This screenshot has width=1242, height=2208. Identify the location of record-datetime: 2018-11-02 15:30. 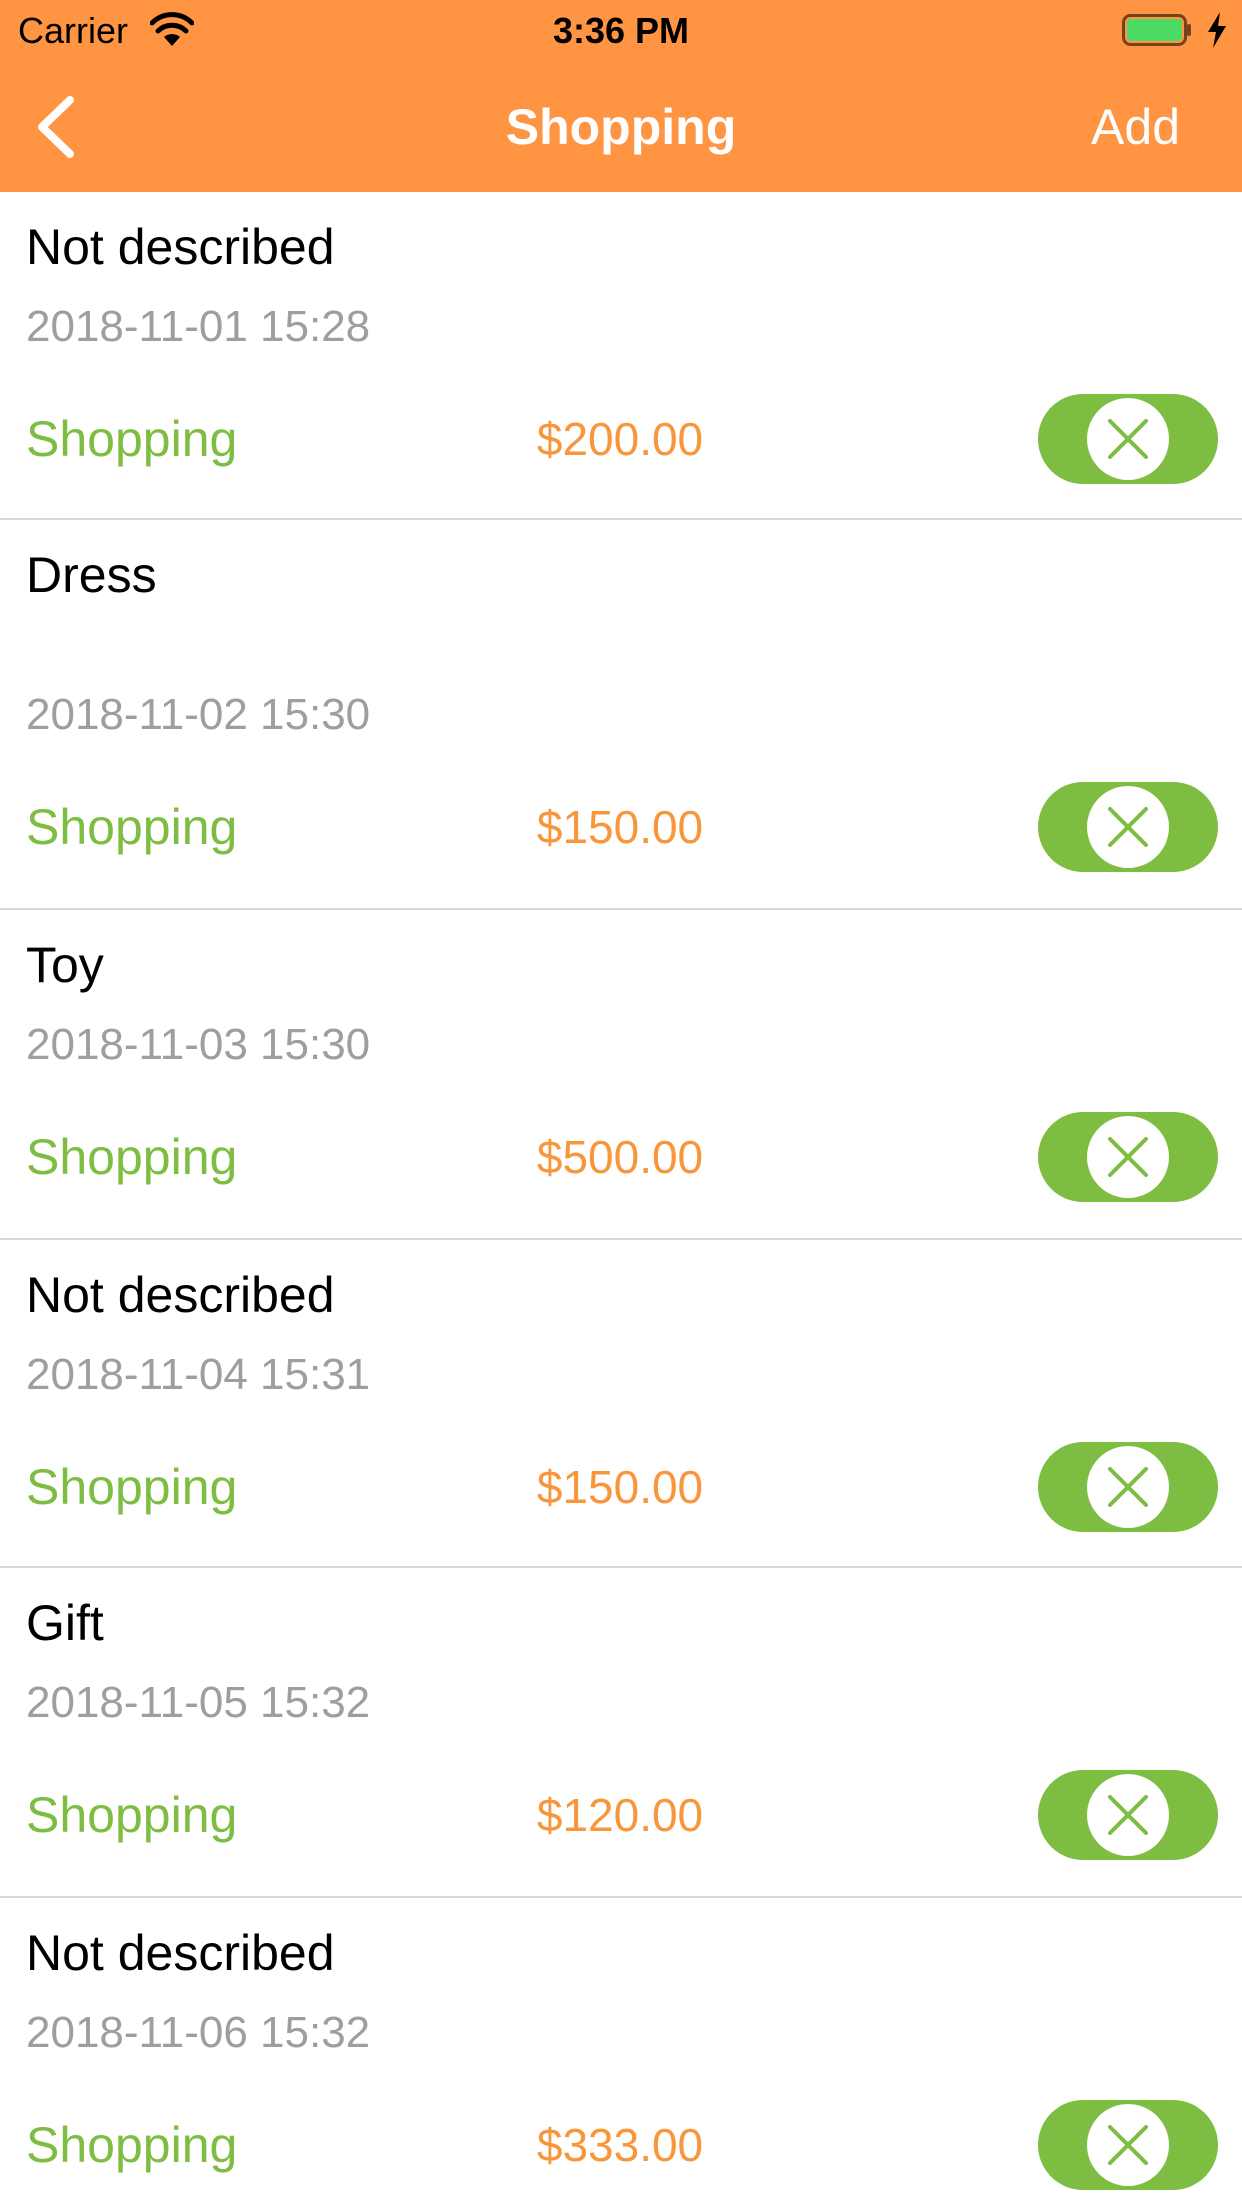
(198, 714).